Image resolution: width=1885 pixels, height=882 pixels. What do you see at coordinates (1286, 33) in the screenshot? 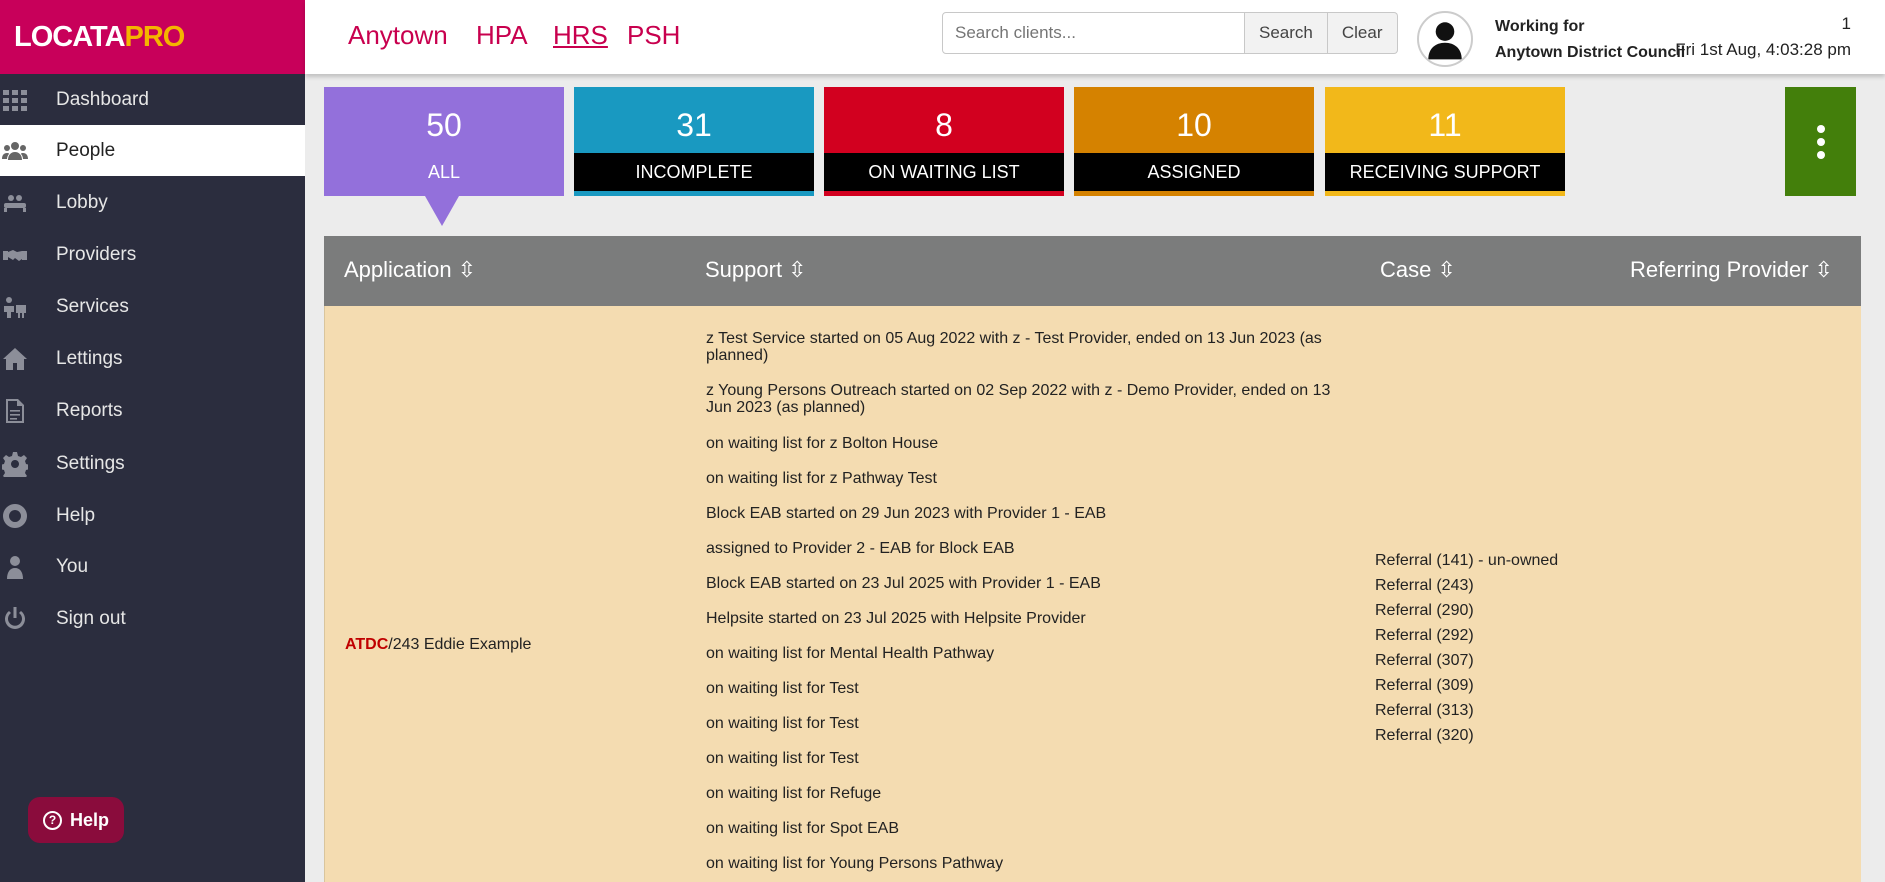
I see `search-button: Search` at bounding box center [1286, 33].